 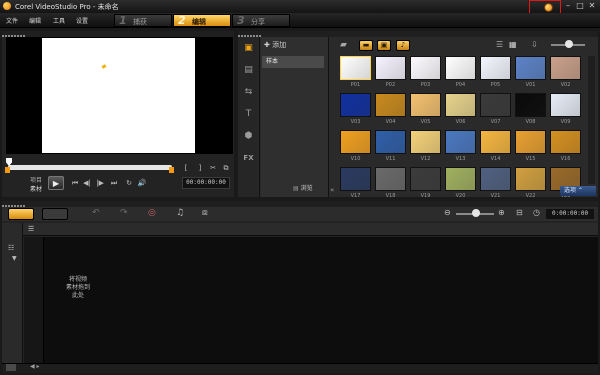 I want to click on help-globe-icon, so click(x=548, y=7).